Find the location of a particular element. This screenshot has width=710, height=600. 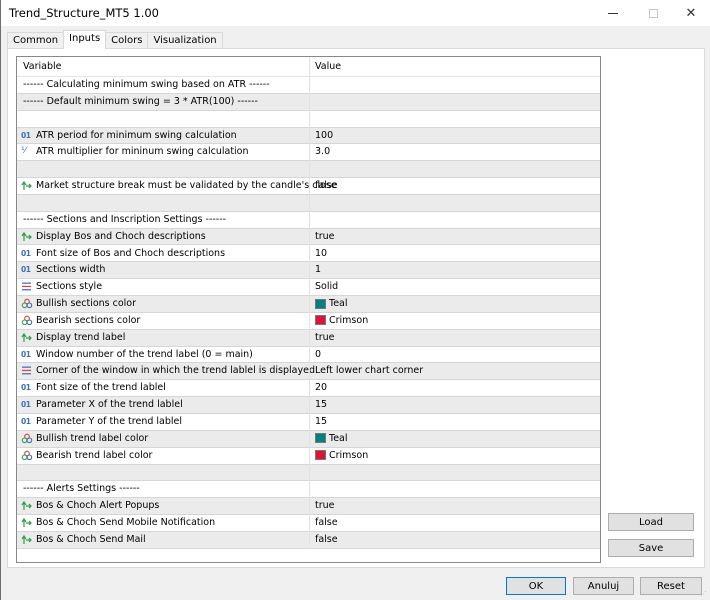

close-button: ✕ is located at coordinates (690, 13).